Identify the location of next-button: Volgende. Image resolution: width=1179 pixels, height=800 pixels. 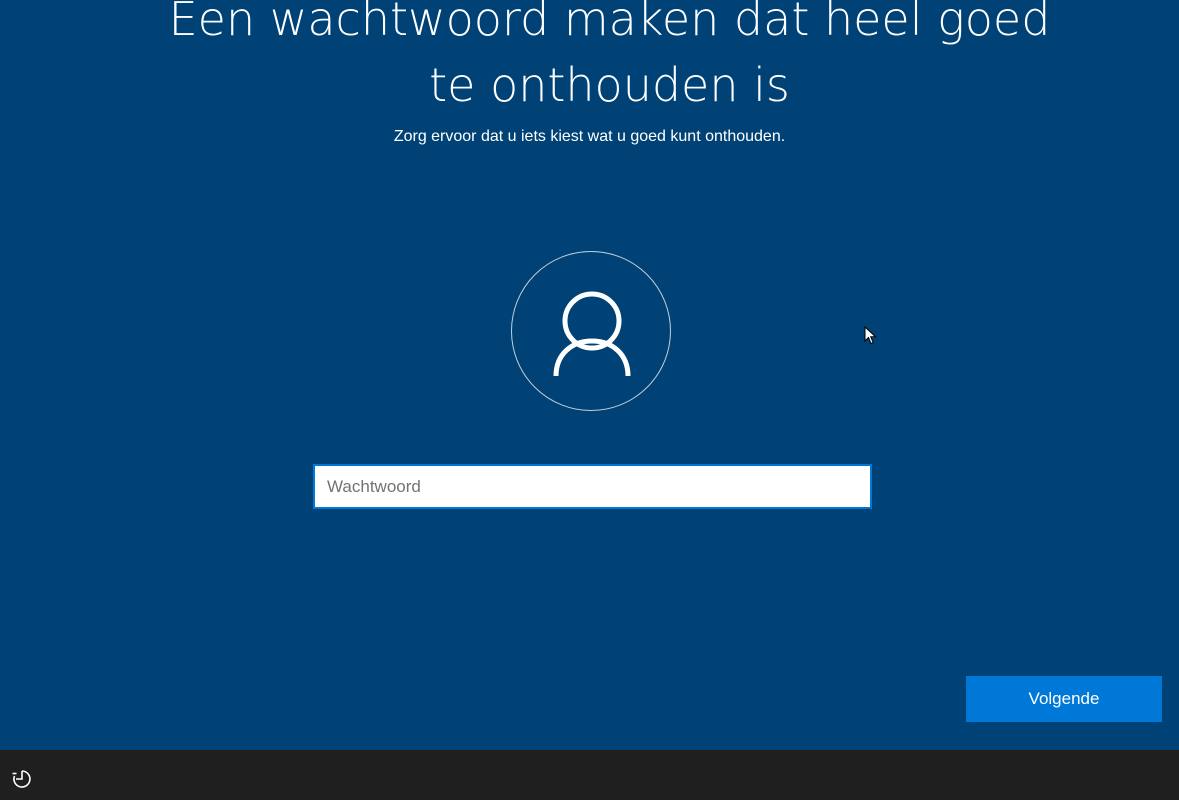
(1064, 699).